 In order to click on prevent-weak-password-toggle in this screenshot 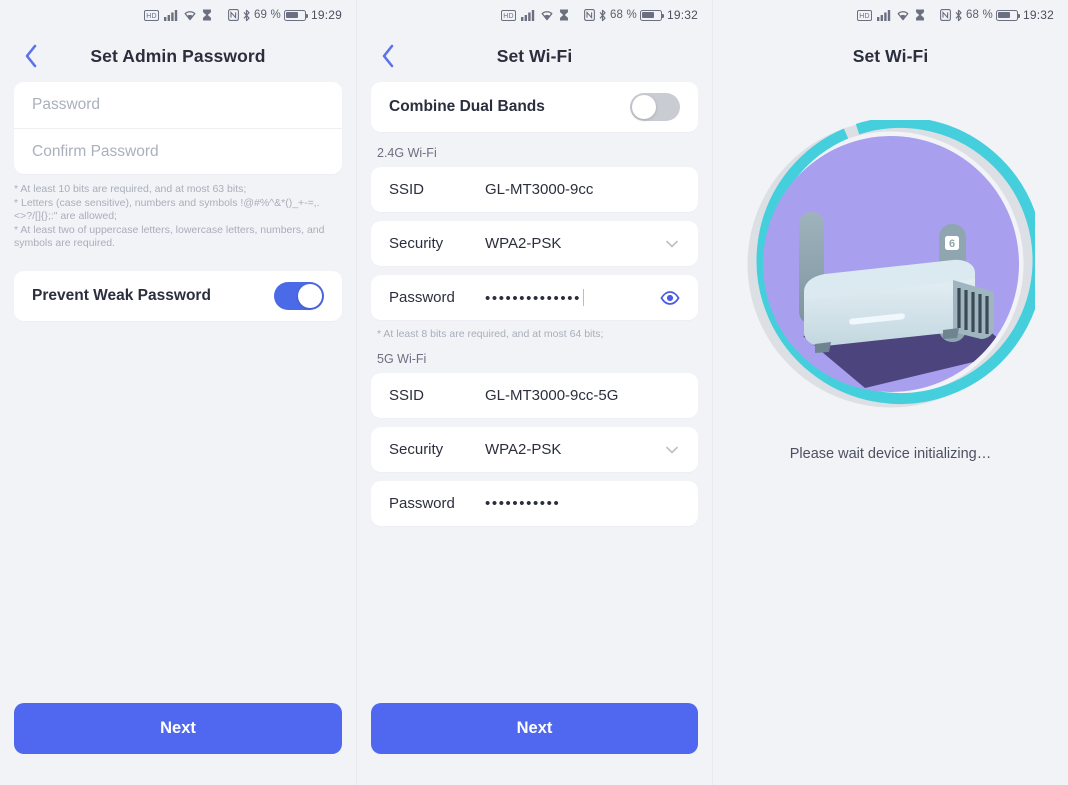, I will do `click(299, 295)`.